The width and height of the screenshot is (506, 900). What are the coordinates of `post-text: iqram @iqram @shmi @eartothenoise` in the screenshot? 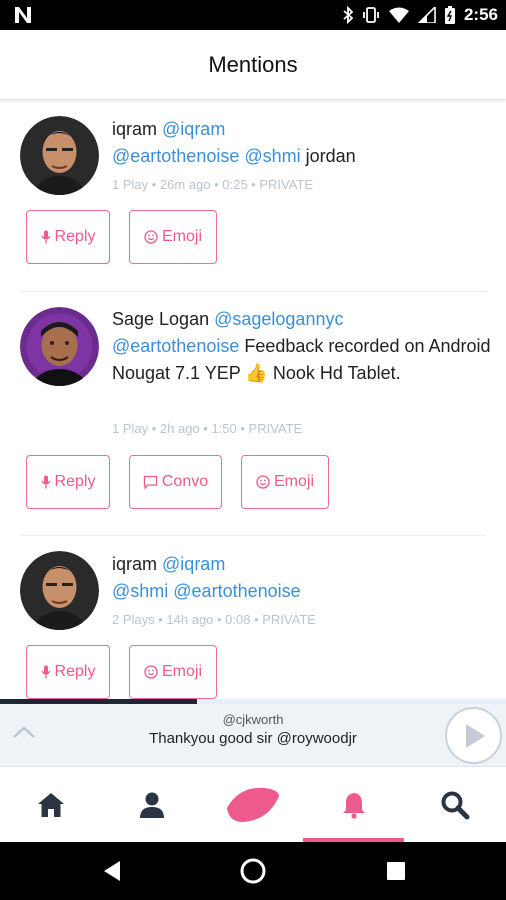 It's located at (302, 578).